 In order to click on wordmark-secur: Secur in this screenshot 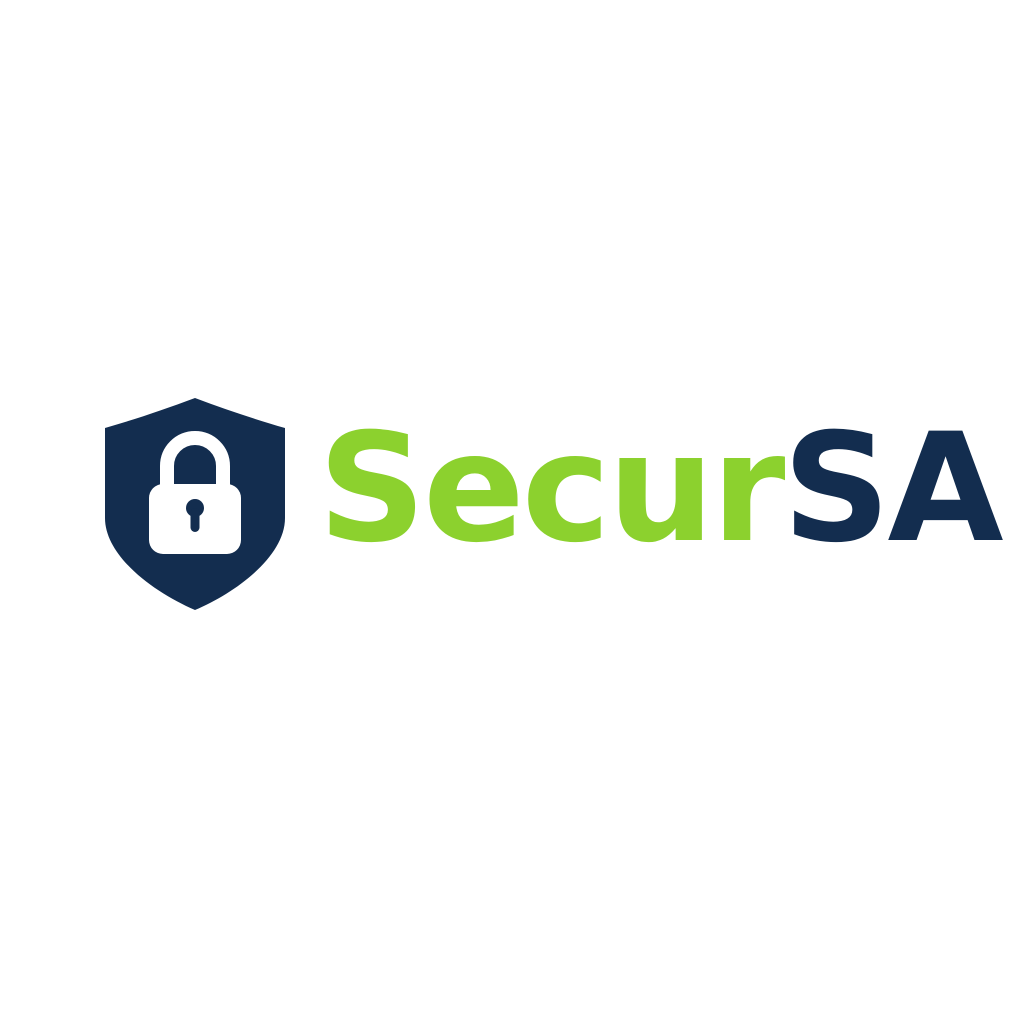, I will do `click(551, 489)`.